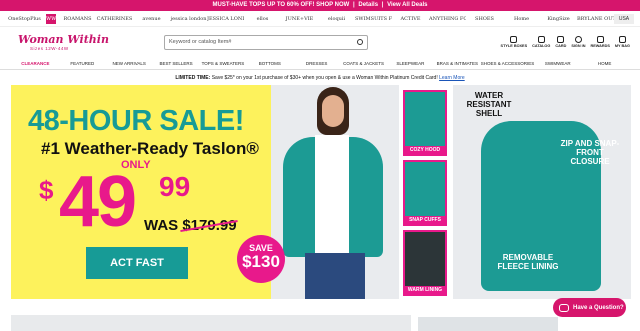  Describe the element at coordinates (528, 262) in the screenshot. I see `feature-fleece-lining: REMOVABLE FLEECE LINING` at that location.